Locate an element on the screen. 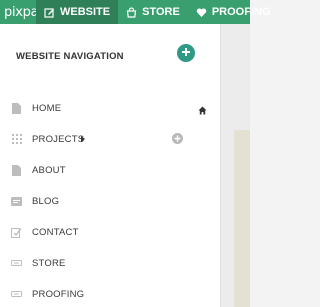 The width and height of the screenshot is (320, 307). tab-store: STORE is located at coordinates (153, 12).